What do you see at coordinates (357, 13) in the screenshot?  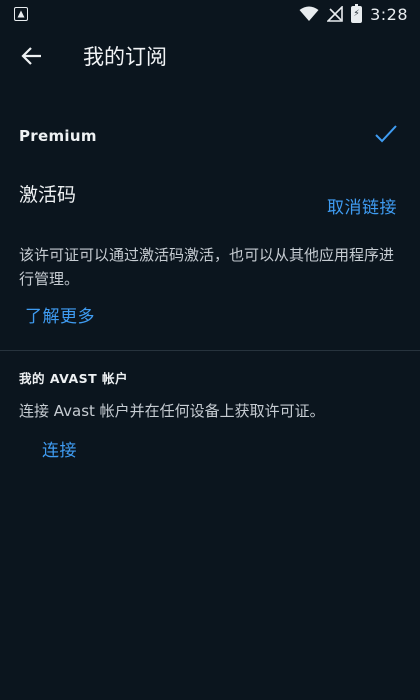 I see `battery-charging-icon: ⚡` at bounding box center [357, 13].